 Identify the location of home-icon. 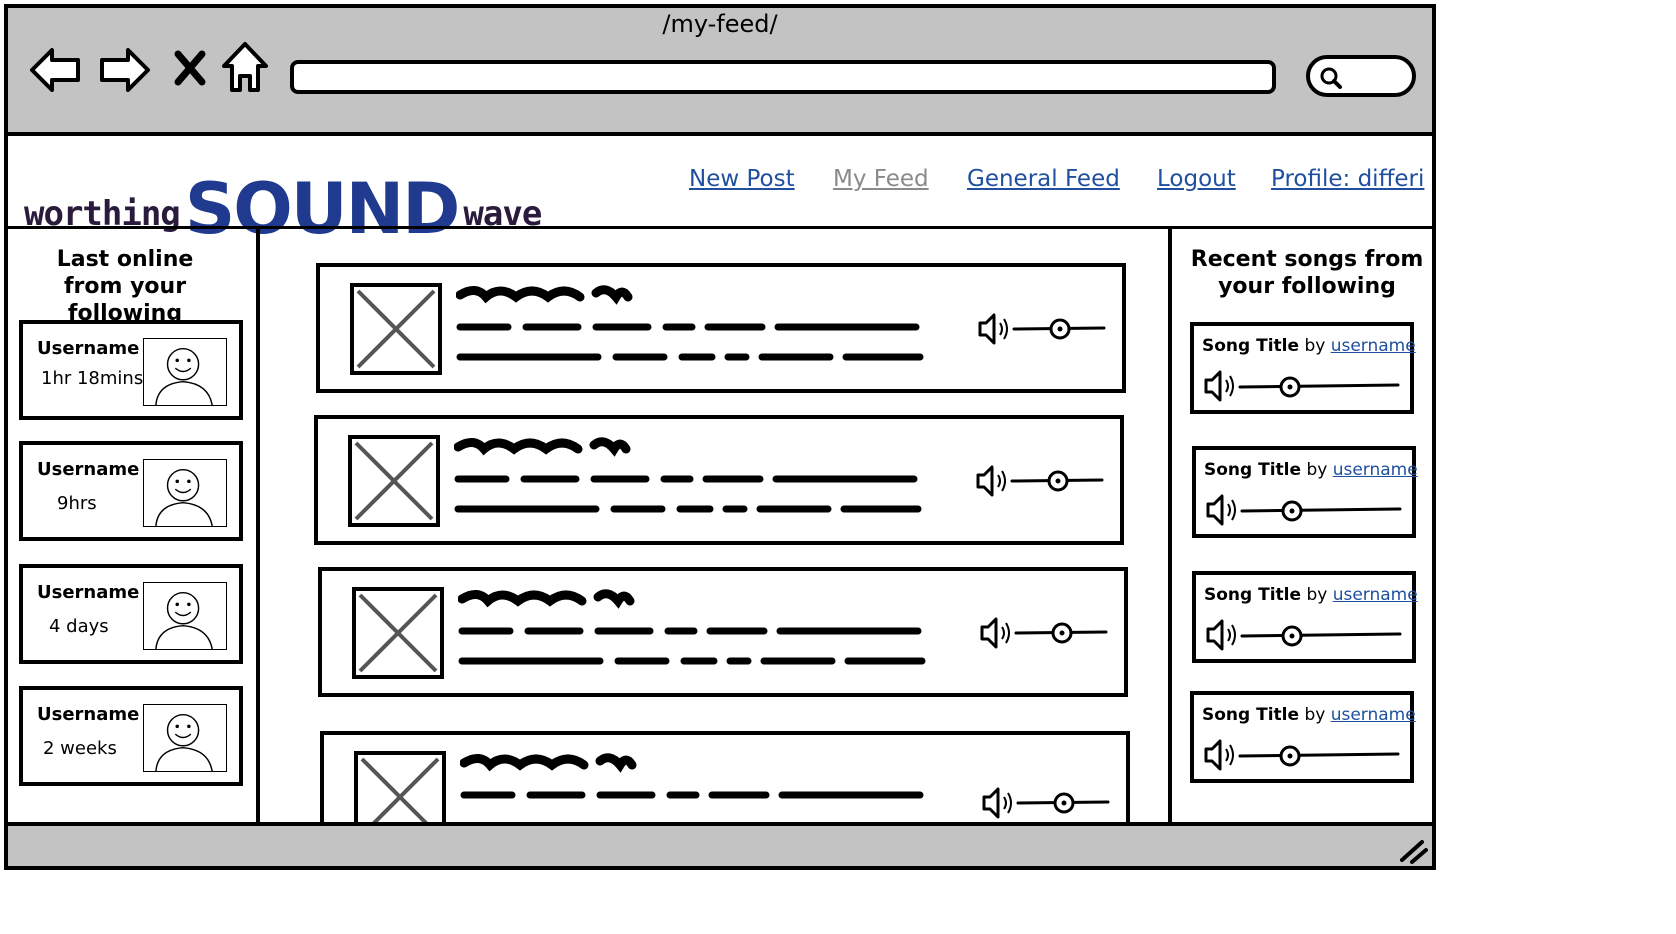
(245, 67).